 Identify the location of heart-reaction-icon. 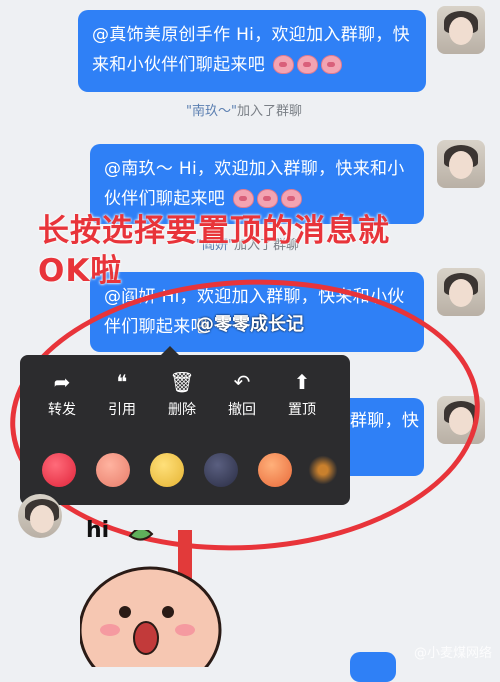
(59, 470).